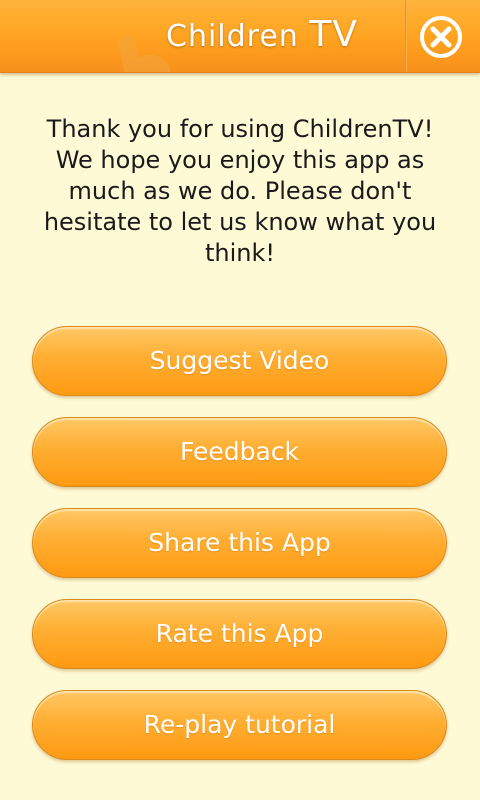 The height and width of the screenshot is (800, 480). What do you see at coordinates (239, 543) in the screenshot?
I see `share-app-button: Share this App` at bounding box center [239, 543].